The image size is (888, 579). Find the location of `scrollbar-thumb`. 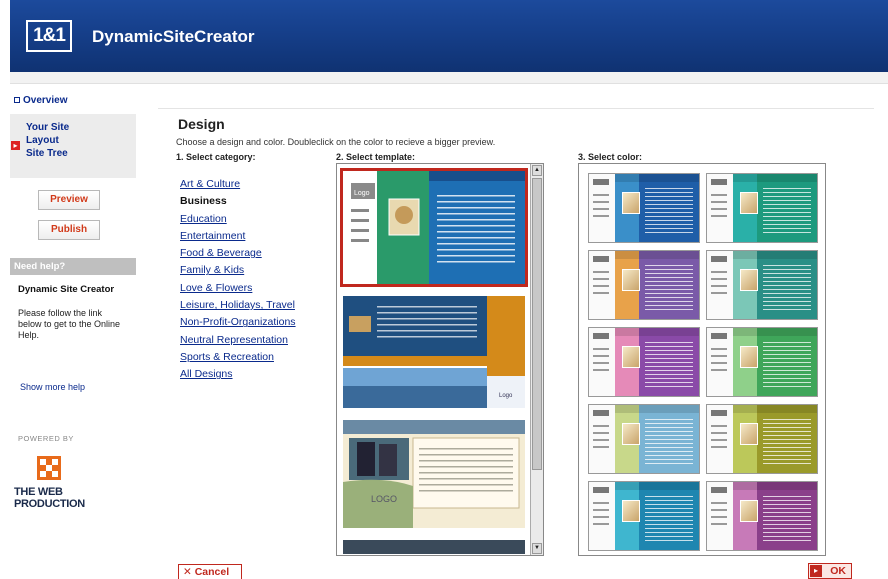

scrollbar-thumb is located at coordinates (537, 324).